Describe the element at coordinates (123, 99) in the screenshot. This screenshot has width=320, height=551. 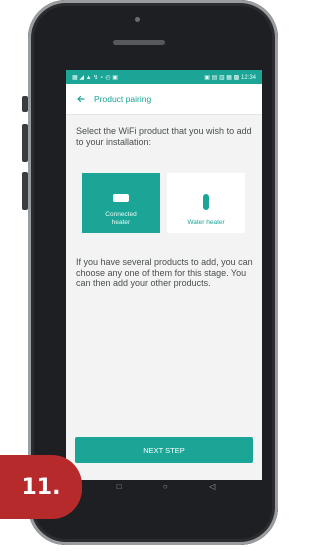
I see `page-title: Product pairing` at that location.